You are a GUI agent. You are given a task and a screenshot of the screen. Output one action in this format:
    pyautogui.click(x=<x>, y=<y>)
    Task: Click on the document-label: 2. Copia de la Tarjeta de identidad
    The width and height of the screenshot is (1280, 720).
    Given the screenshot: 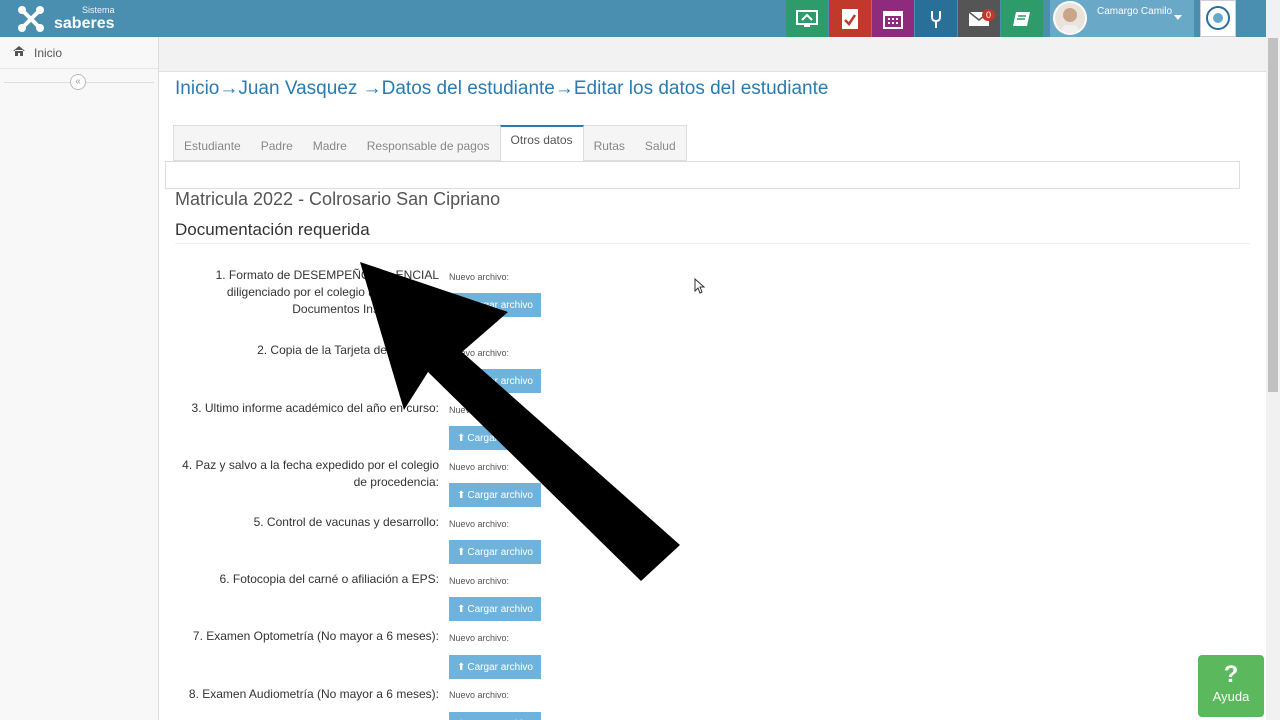 What is the action you would take?
    pyautogui.click(x=348, y=350)
    